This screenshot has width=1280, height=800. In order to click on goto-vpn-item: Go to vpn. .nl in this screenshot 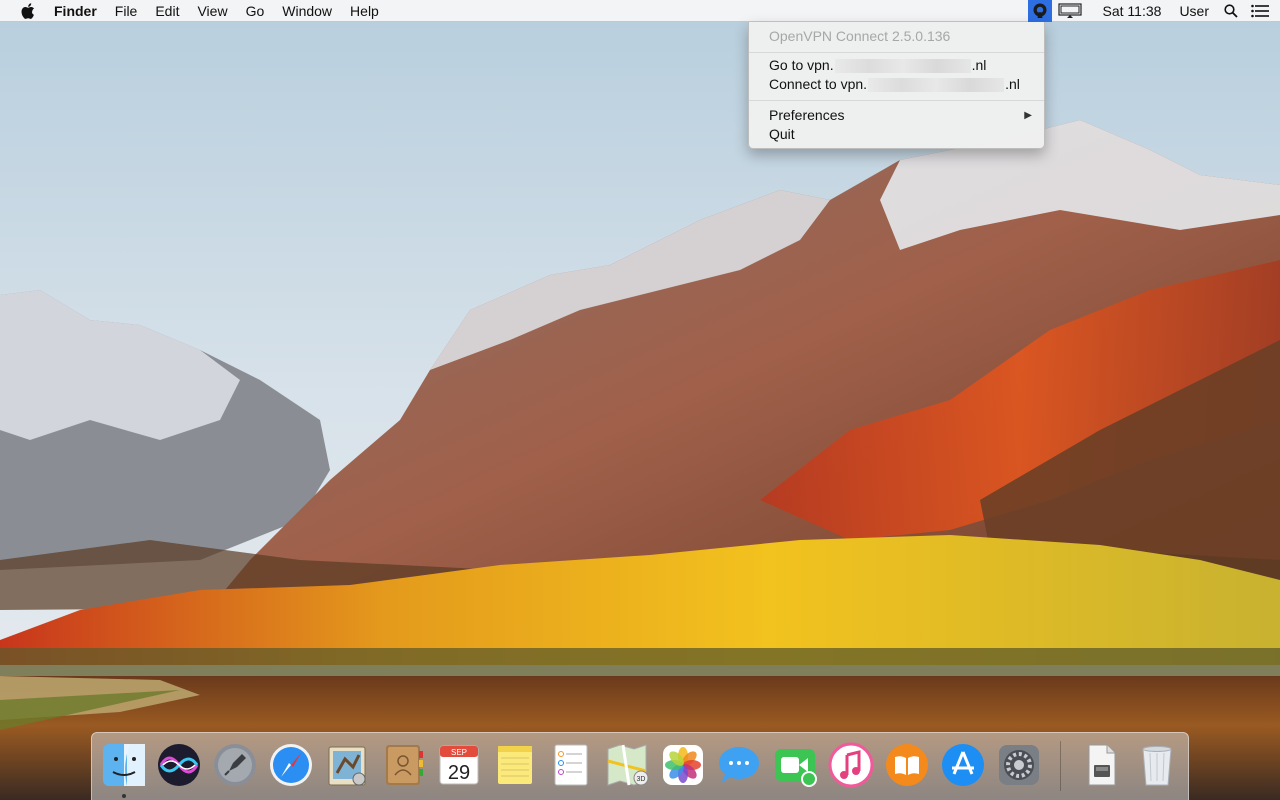, I will do `click(901, 65)`.